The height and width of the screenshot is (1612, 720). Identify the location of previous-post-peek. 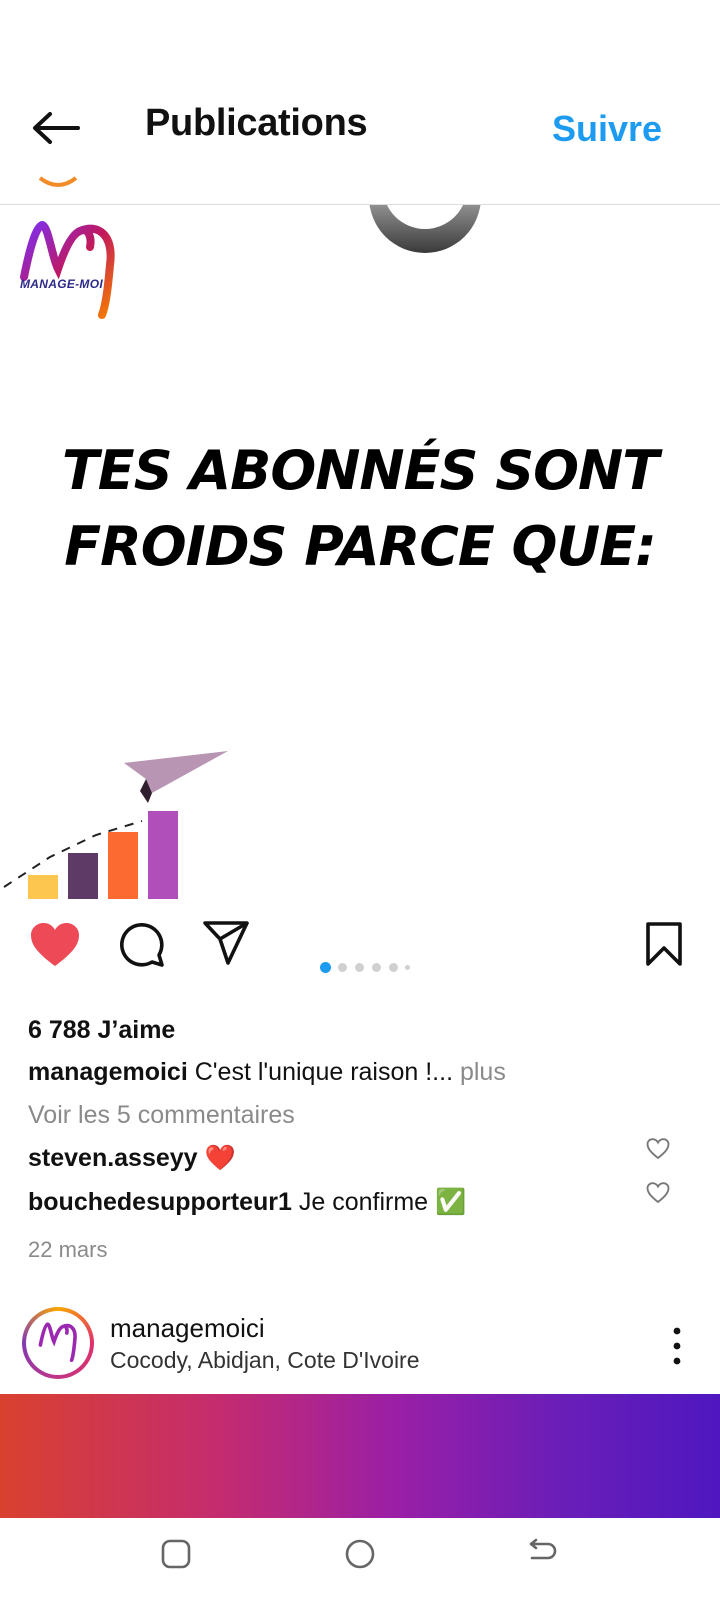
(58, 181).